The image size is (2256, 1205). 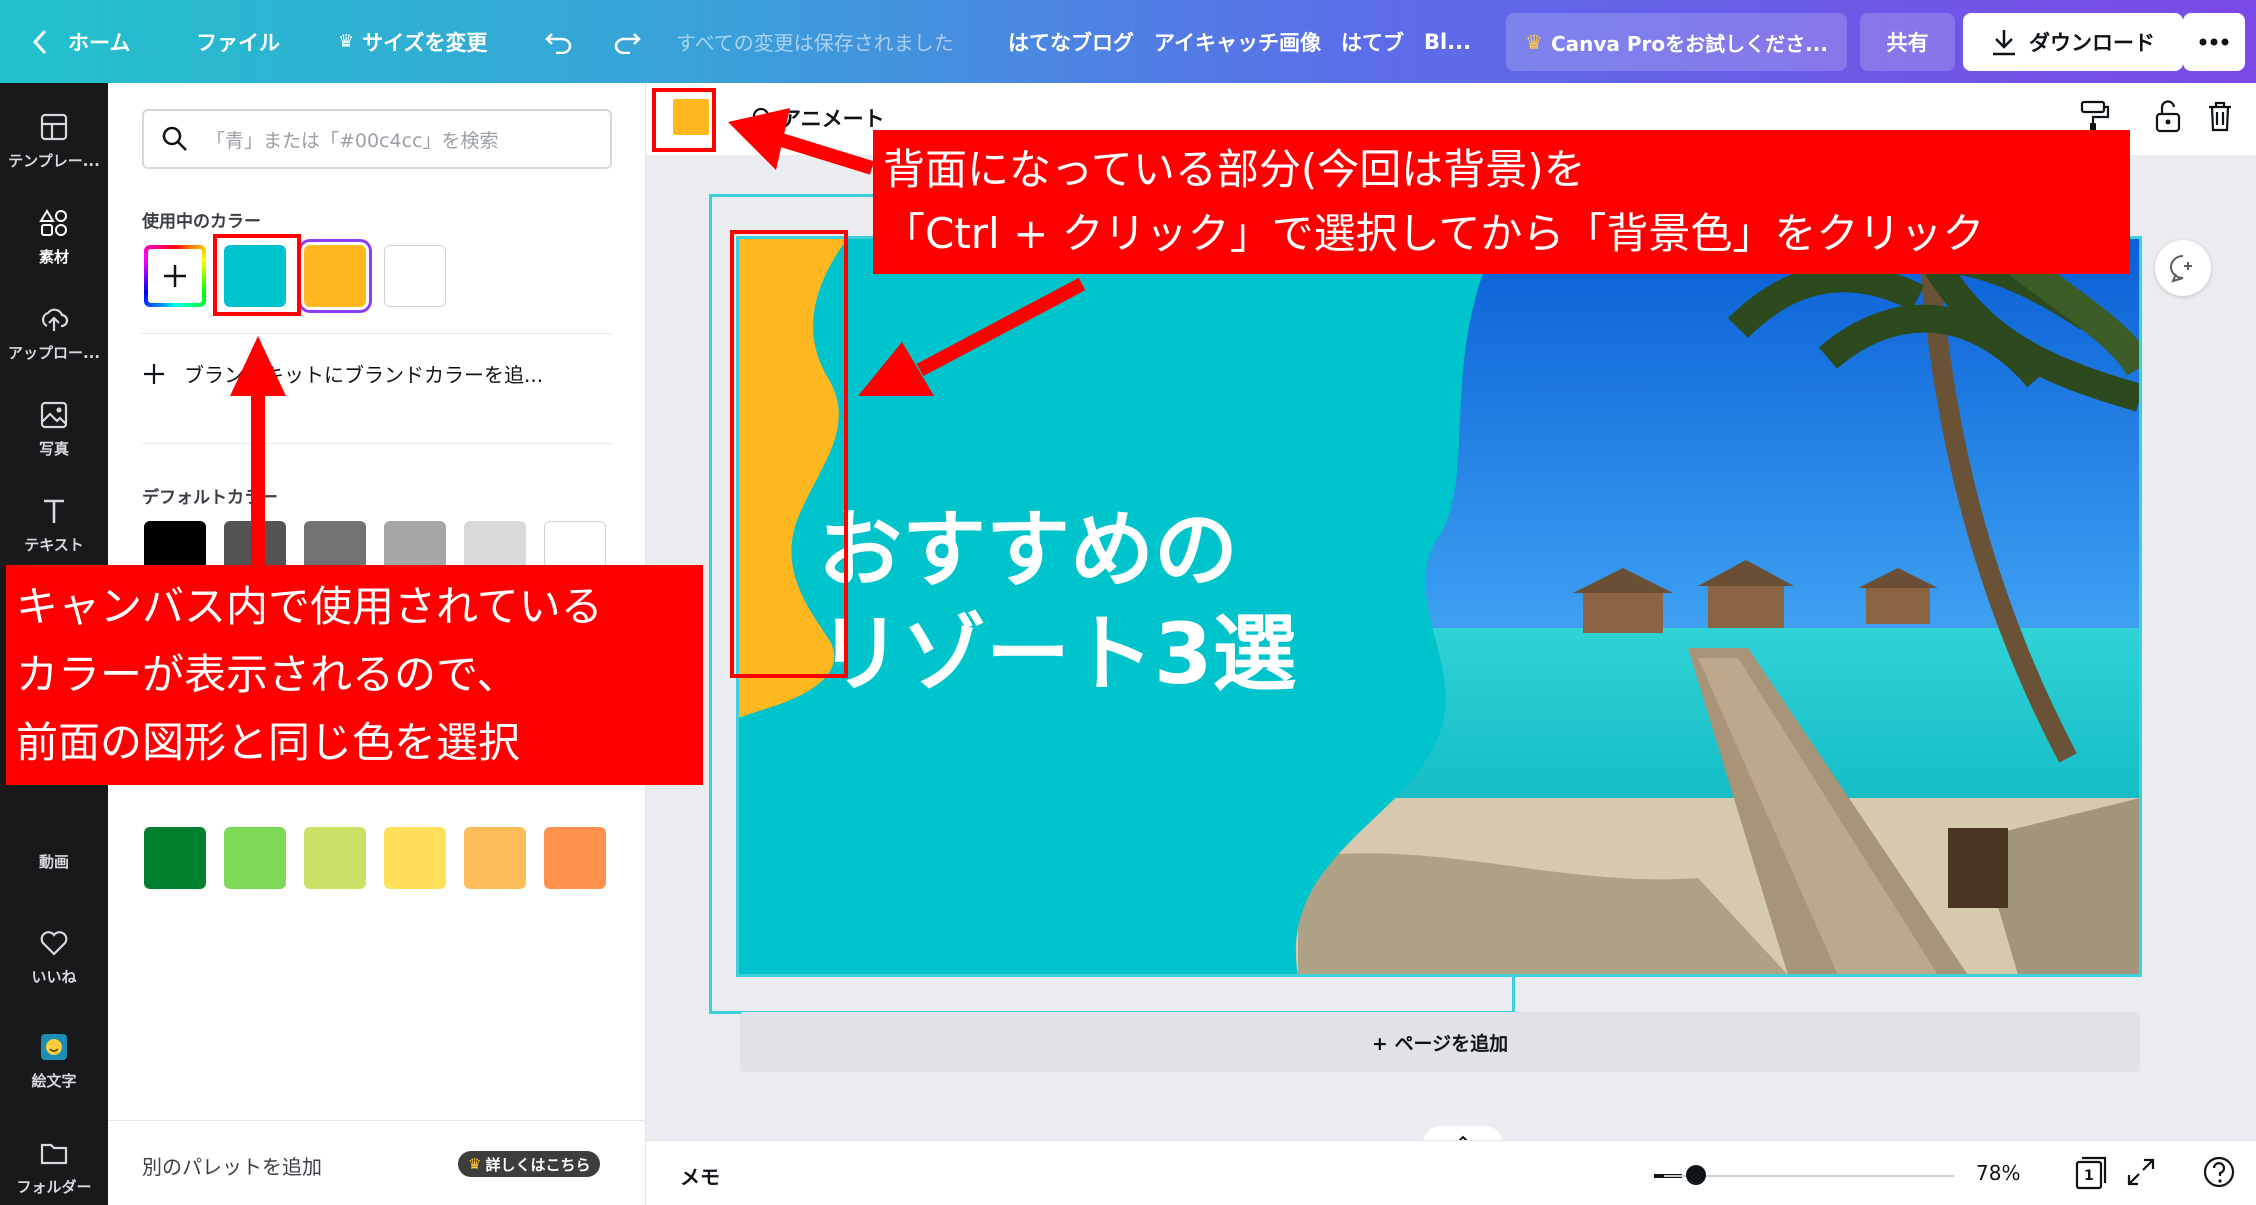 What do you see at coordinates (1372, 42) in the screenshot?
I see `title-part: はてブ` at bounding box center [1372, 42].